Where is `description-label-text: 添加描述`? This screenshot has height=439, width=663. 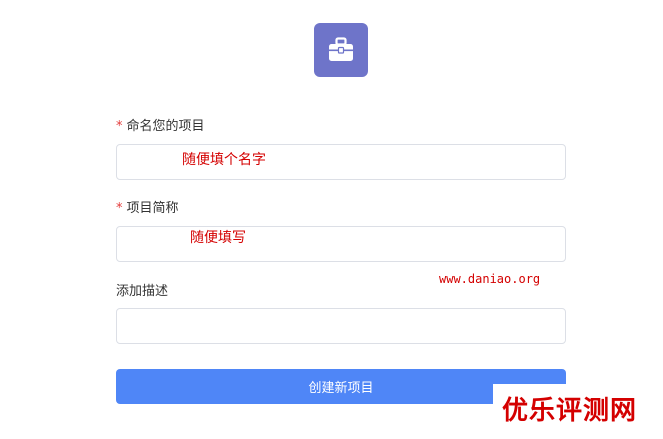 description-label-text: 添加描述 is located at coordinates (142, 291).